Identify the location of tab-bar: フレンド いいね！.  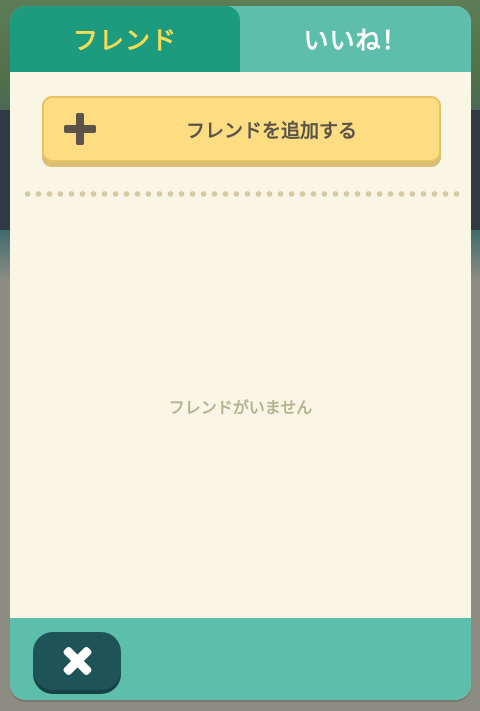
(240, 39).